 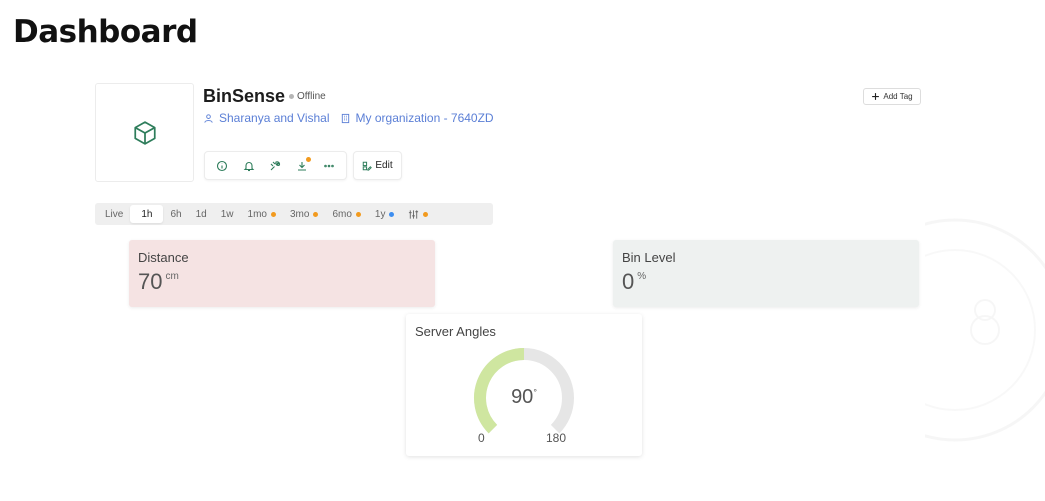 I want to click on more-button, so click(x=329, y=166).